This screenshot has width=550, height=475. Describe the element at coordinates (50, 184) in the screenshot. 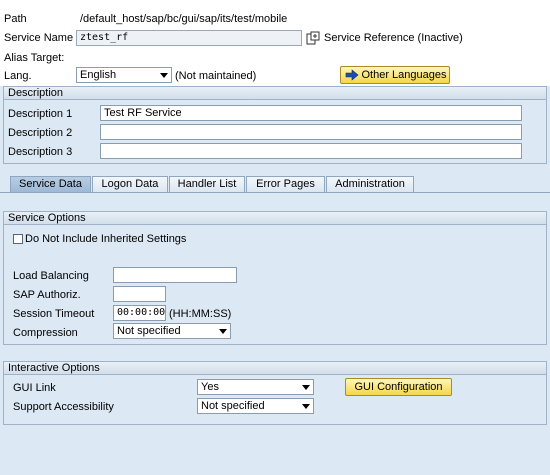

I see `tab-service-data: Service Data` at that location.